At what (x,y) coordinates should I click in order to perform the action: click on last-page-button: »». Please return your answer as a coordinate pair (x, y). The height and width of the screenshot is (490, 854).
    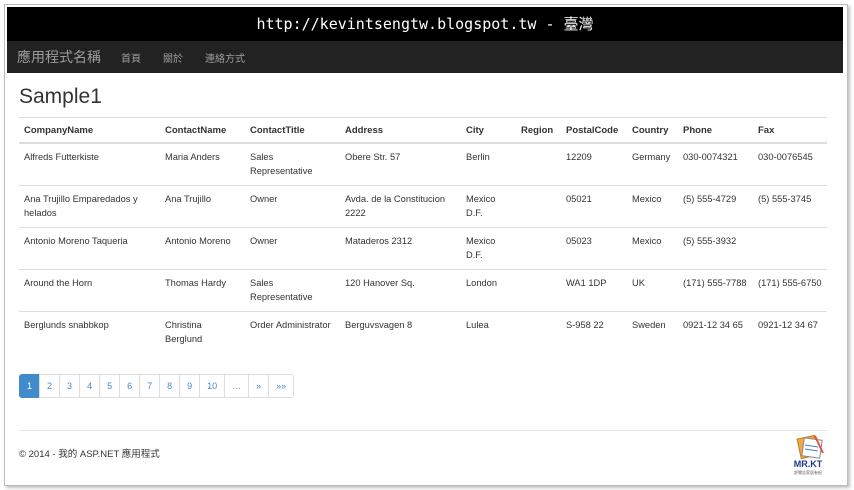
    Looking at the image, I should click on (281, 386).